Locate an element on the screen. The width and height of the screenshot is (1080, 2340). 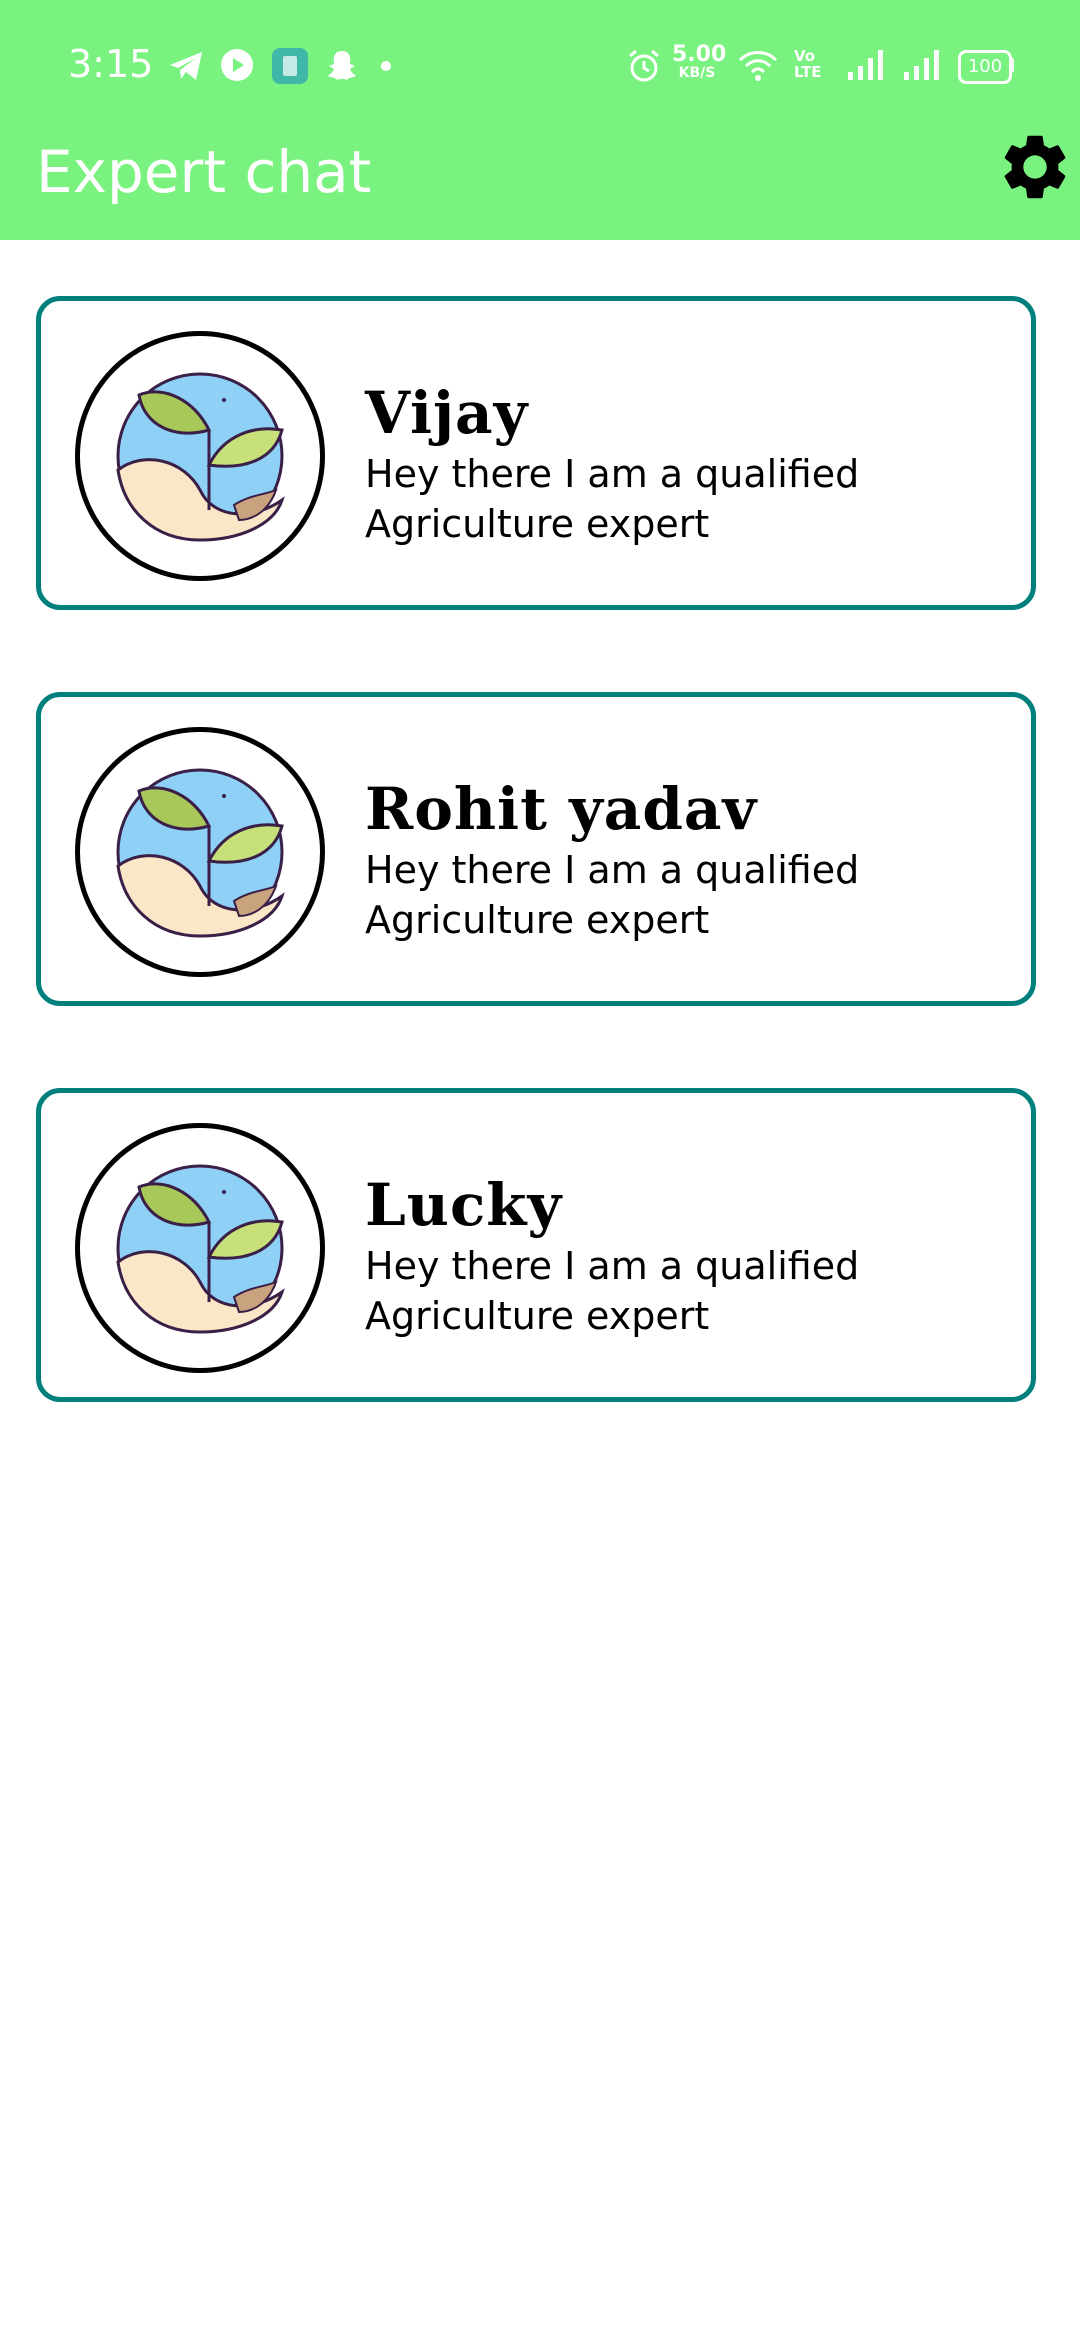
wifi-icon is located at coordinates (758, 66).